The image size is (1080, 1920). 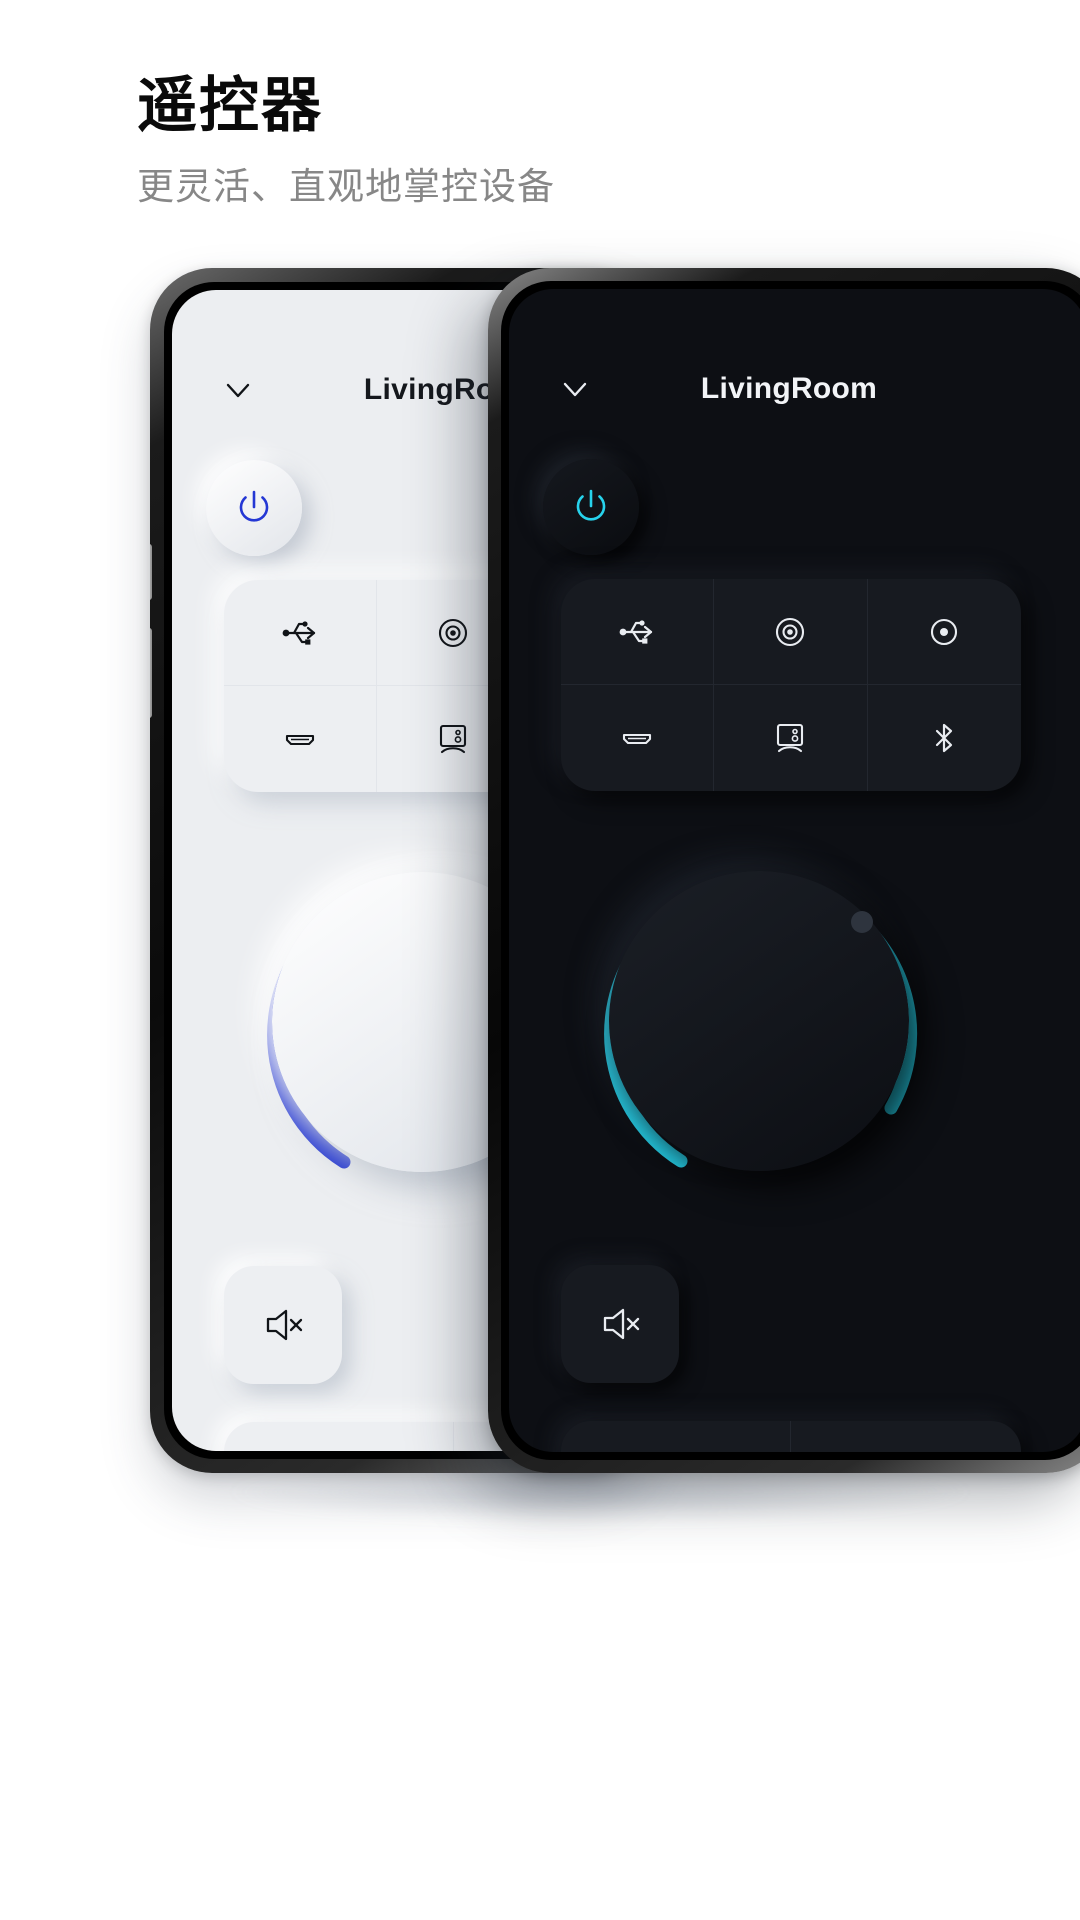 What do you see at coordinates (944, 738) in the screenshot?
I see `source-button-bluetooth` at bounding box center [944, 738].